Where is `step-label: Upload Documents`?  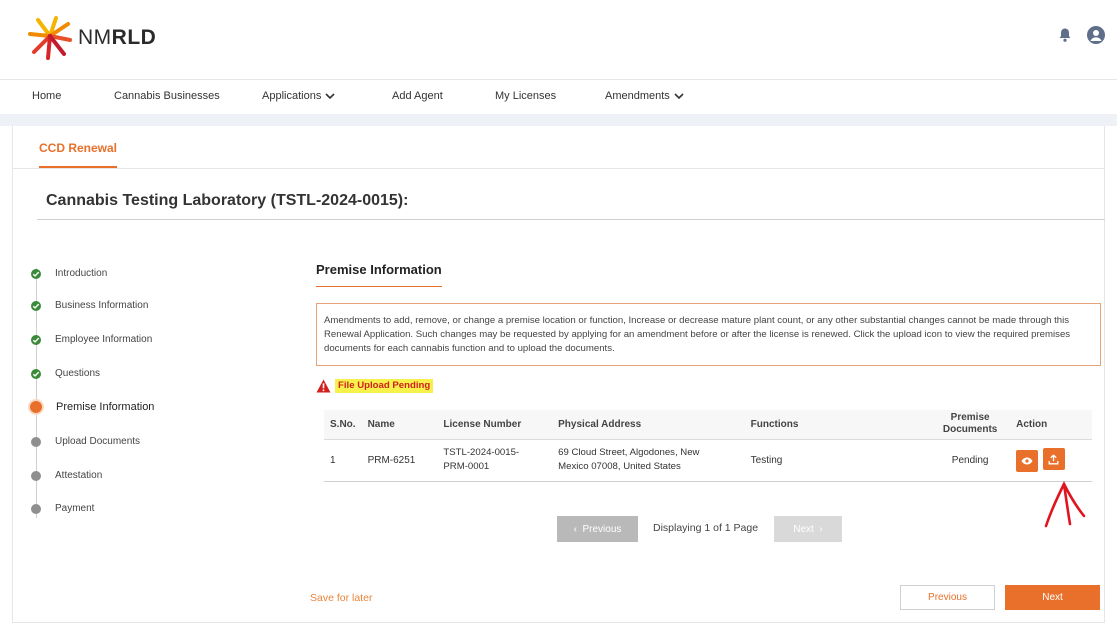
step-label: Upload Documents is located at coordinates (98, 441).